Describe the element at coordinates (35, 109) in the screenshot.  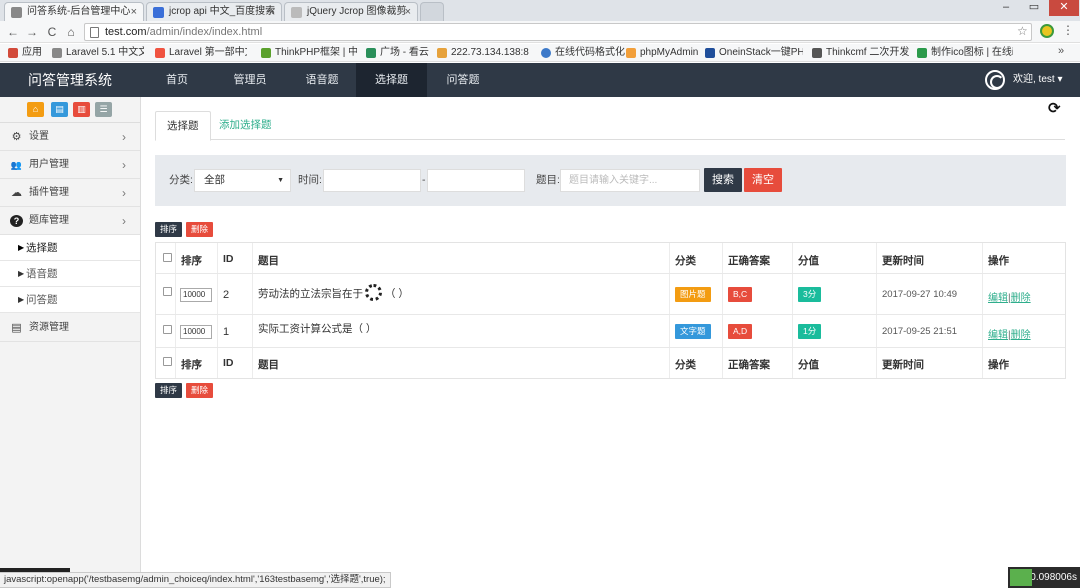
I see `home-icon: ⌂` at that location.